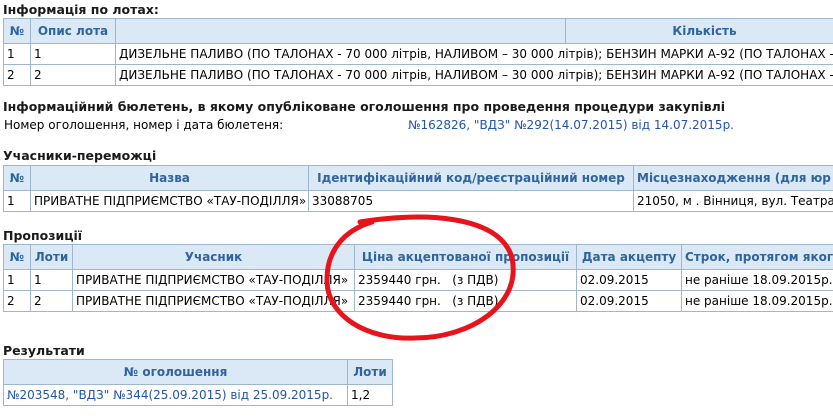  I want to click on cell-id-code: 33088705, so click(471, 201).